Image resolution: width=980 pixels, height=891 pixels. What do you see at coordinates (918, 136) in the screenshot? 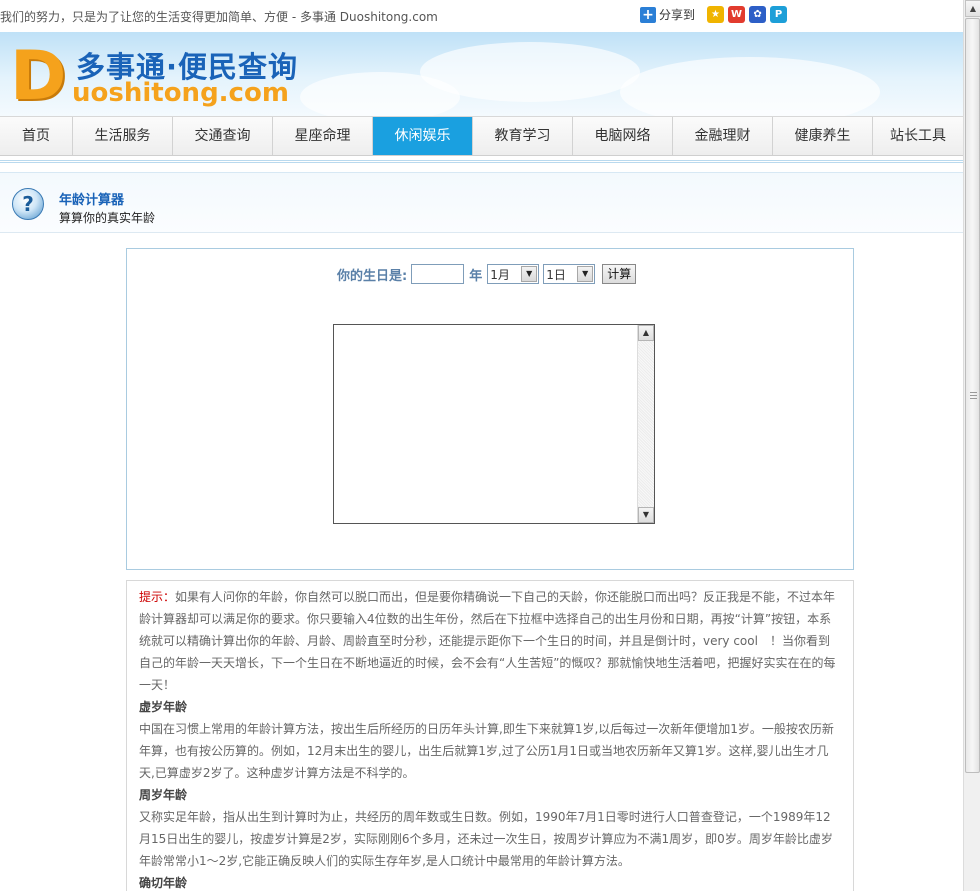
I see `nav-item-webmaster: 站长工具` at bounding box center [918, 136].